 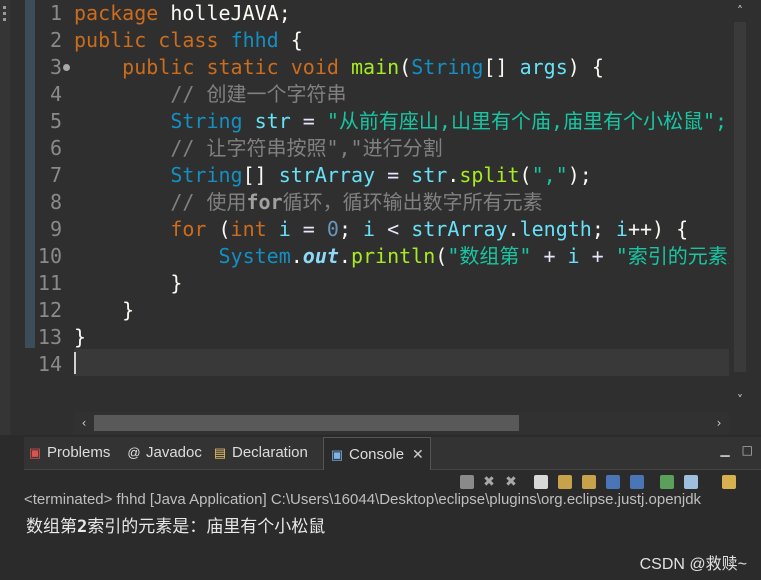 What do you see at coordinates (188, 229) in the screenshot?
I see `keyword: for` at bounding box center [188, 229].